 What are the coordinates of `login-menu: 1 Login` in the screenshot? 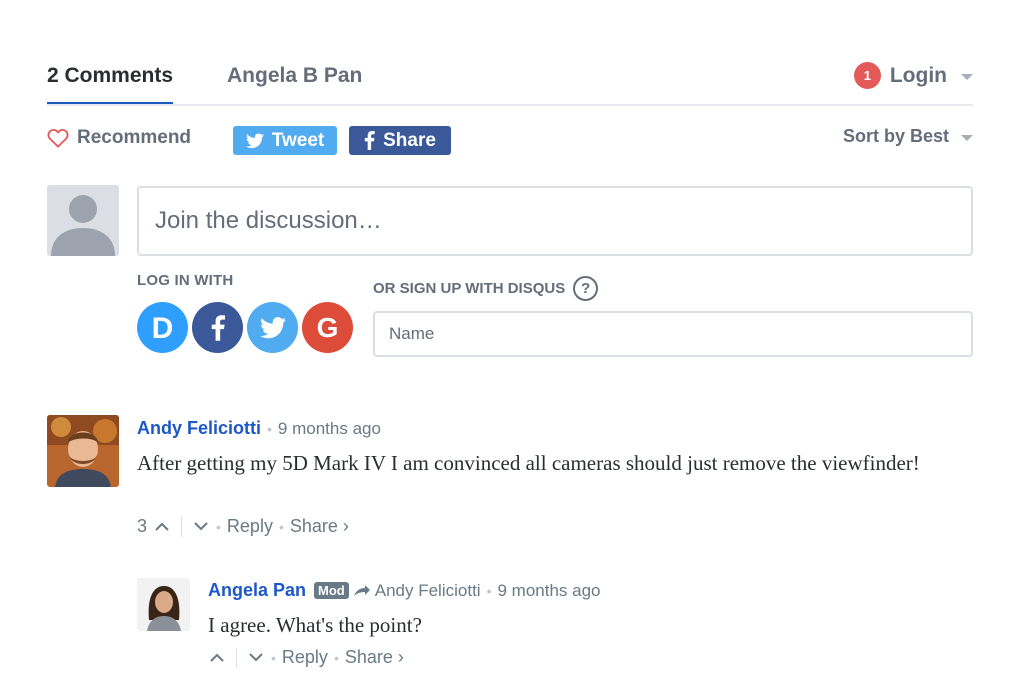 It's located at (913, 75).